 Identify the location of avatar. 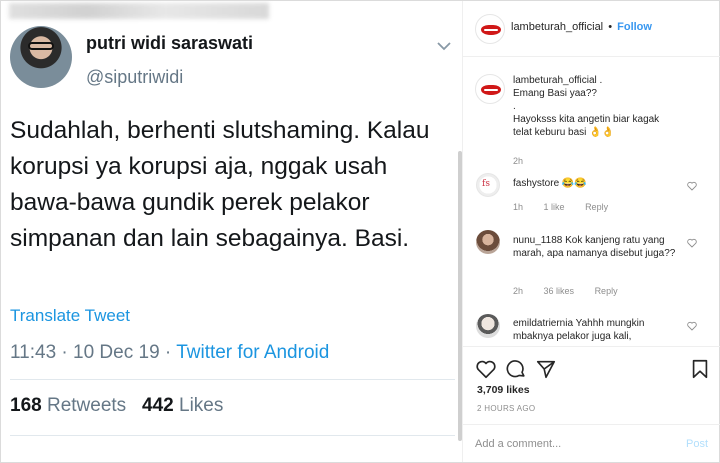
(41, 57).